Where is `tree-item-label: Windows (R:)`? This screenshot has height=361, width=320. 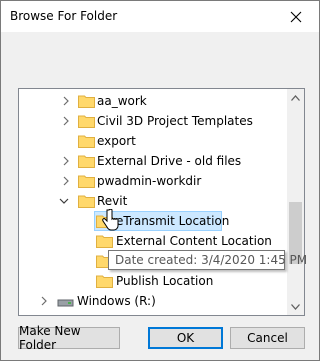
tree-item-label: Windows (R:) is located at coordinates (116, 301).